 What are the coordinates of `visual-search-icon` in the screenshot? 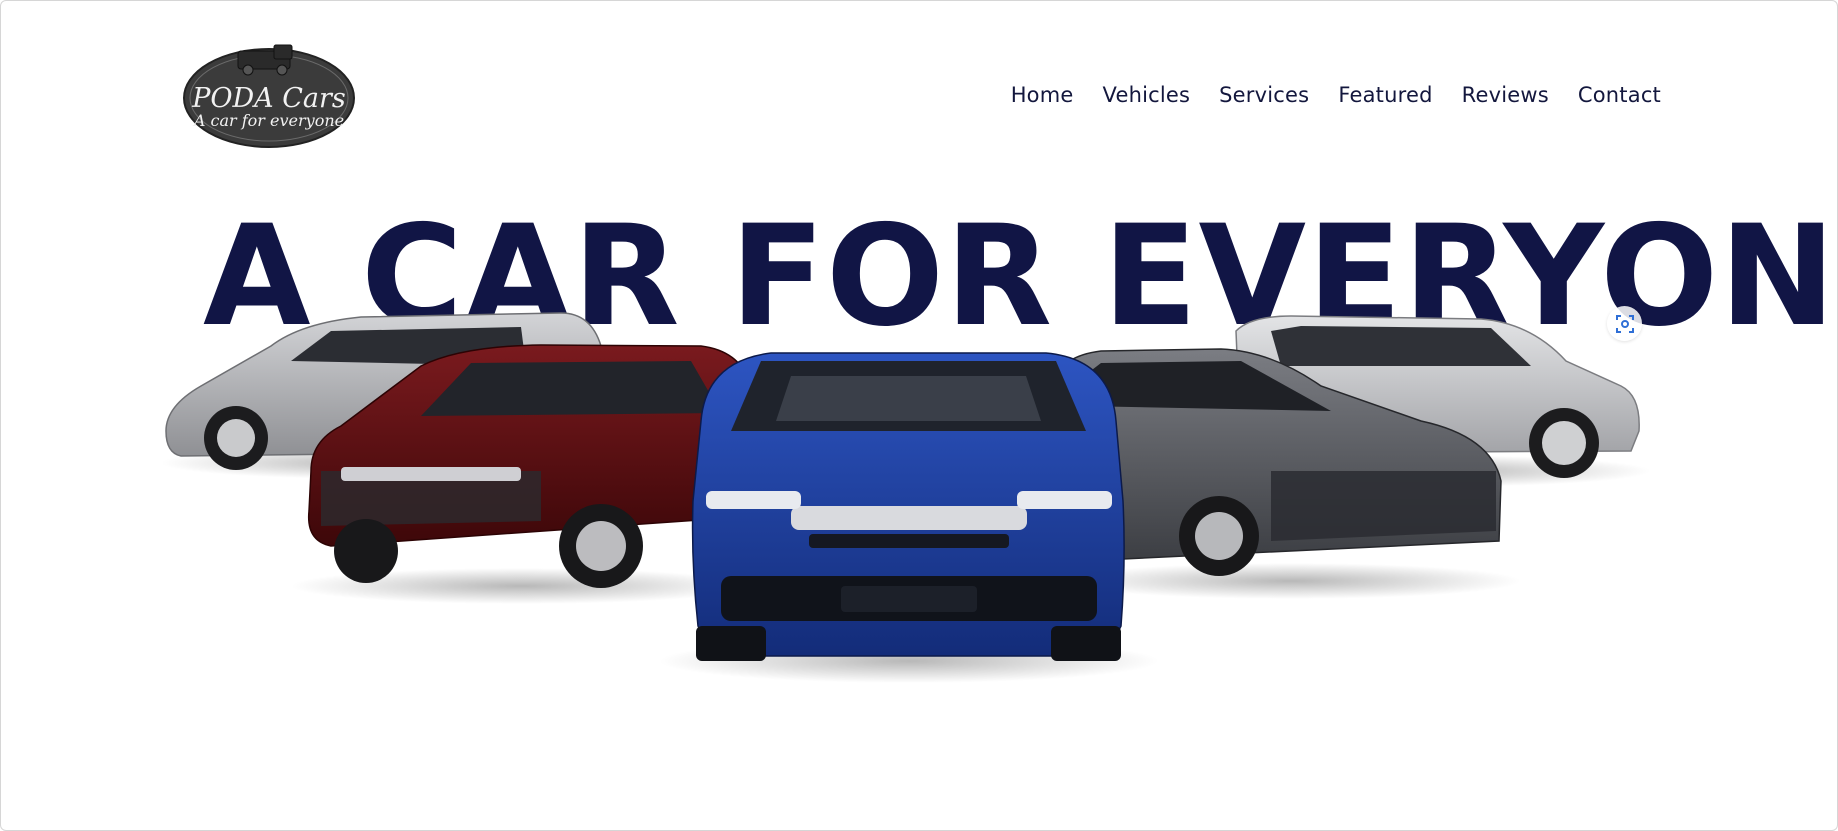 It's located at (1624, 323).